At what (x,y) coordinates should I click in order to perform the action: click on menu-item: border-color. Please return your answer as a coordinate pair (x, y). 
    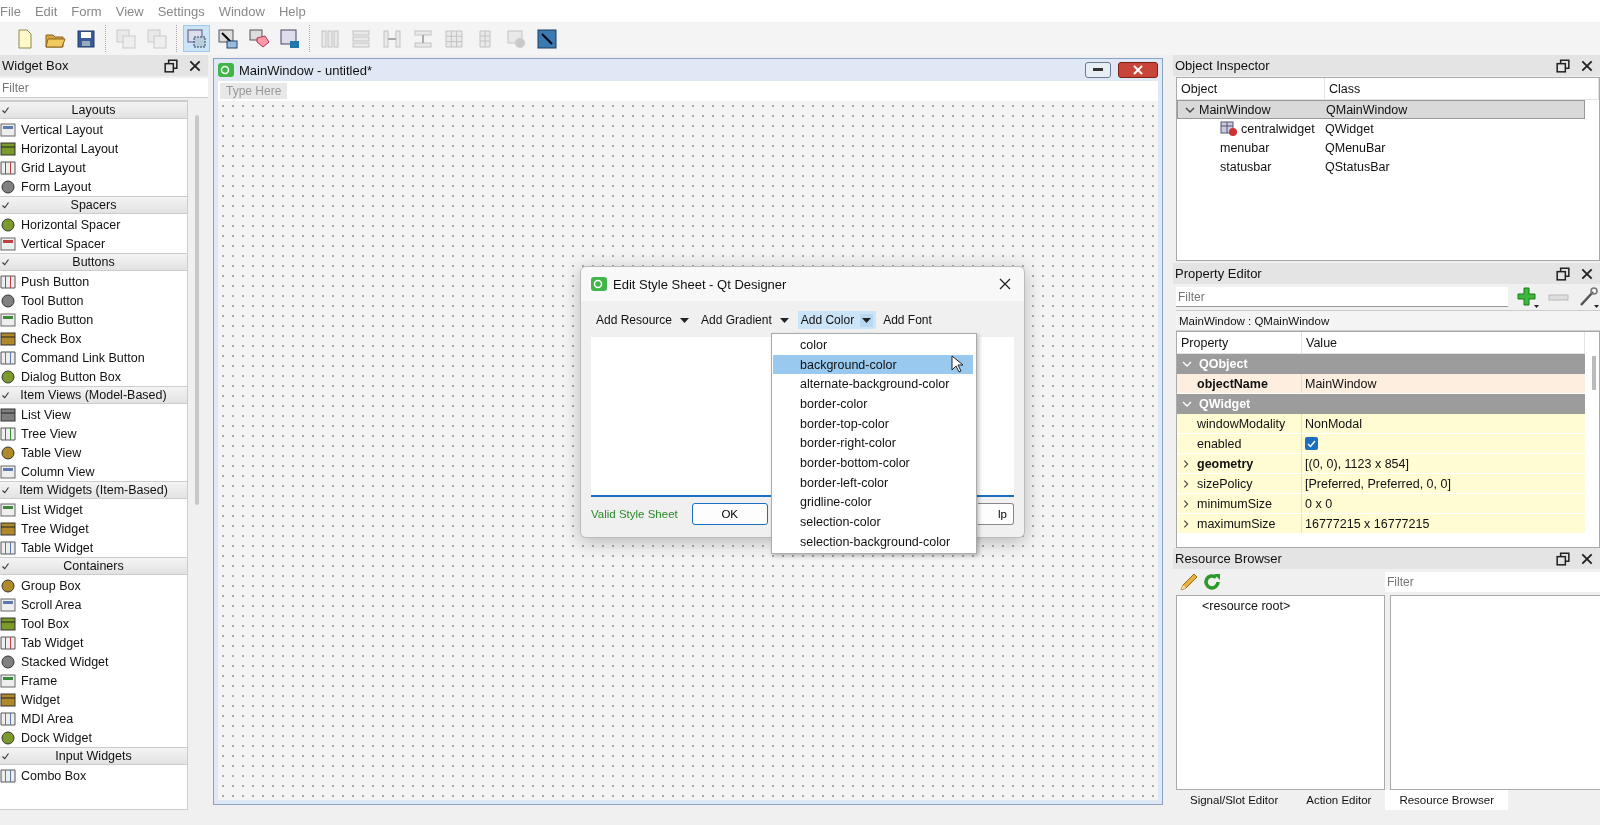
    Looking at the image, I should click on (874, 404).